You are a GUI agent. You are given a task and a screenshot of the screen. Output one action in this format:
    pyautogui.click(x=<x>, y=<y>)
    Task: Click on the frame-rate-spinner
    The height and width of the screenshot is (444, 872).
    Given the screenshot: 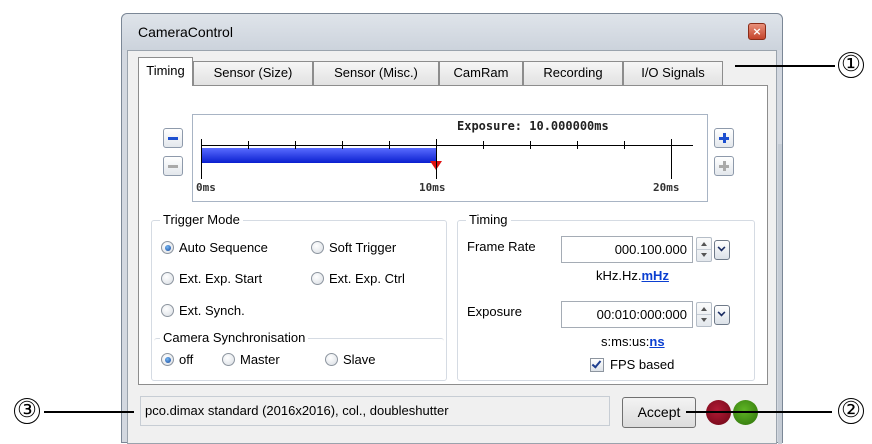 What is the action you would take?
    pyautogui.click(x=704, y=249)
    